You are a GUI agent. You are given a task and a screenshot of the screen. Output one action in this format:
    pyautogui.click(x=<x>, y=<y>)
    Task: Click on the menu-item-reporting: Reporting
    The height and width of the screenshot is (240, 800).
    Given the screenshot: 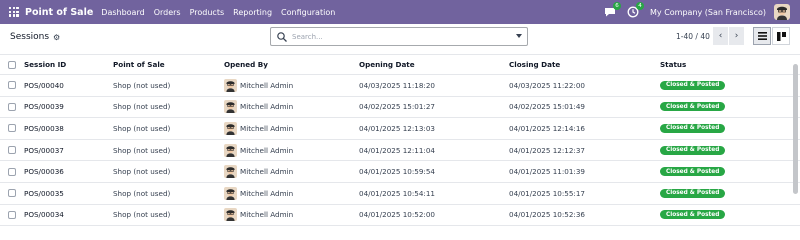 What is the action you would take?
    pyautogui.click(x=252, y=12)
    